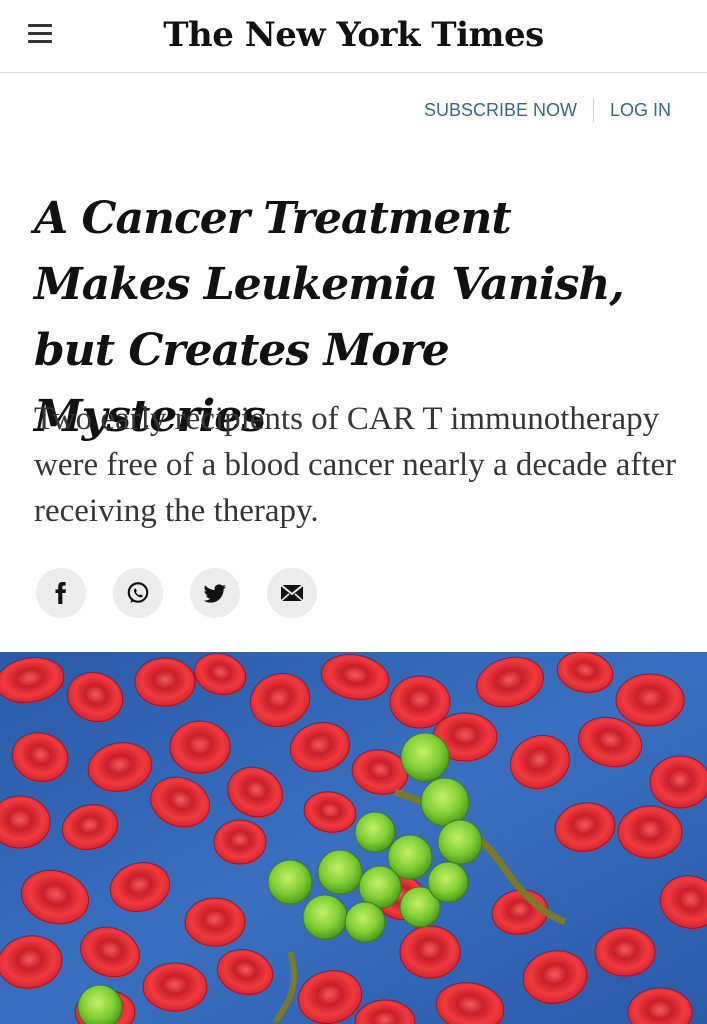 This screenshot has width=707, height=1024. I want to click on twitter-icon, so click(214, 593).